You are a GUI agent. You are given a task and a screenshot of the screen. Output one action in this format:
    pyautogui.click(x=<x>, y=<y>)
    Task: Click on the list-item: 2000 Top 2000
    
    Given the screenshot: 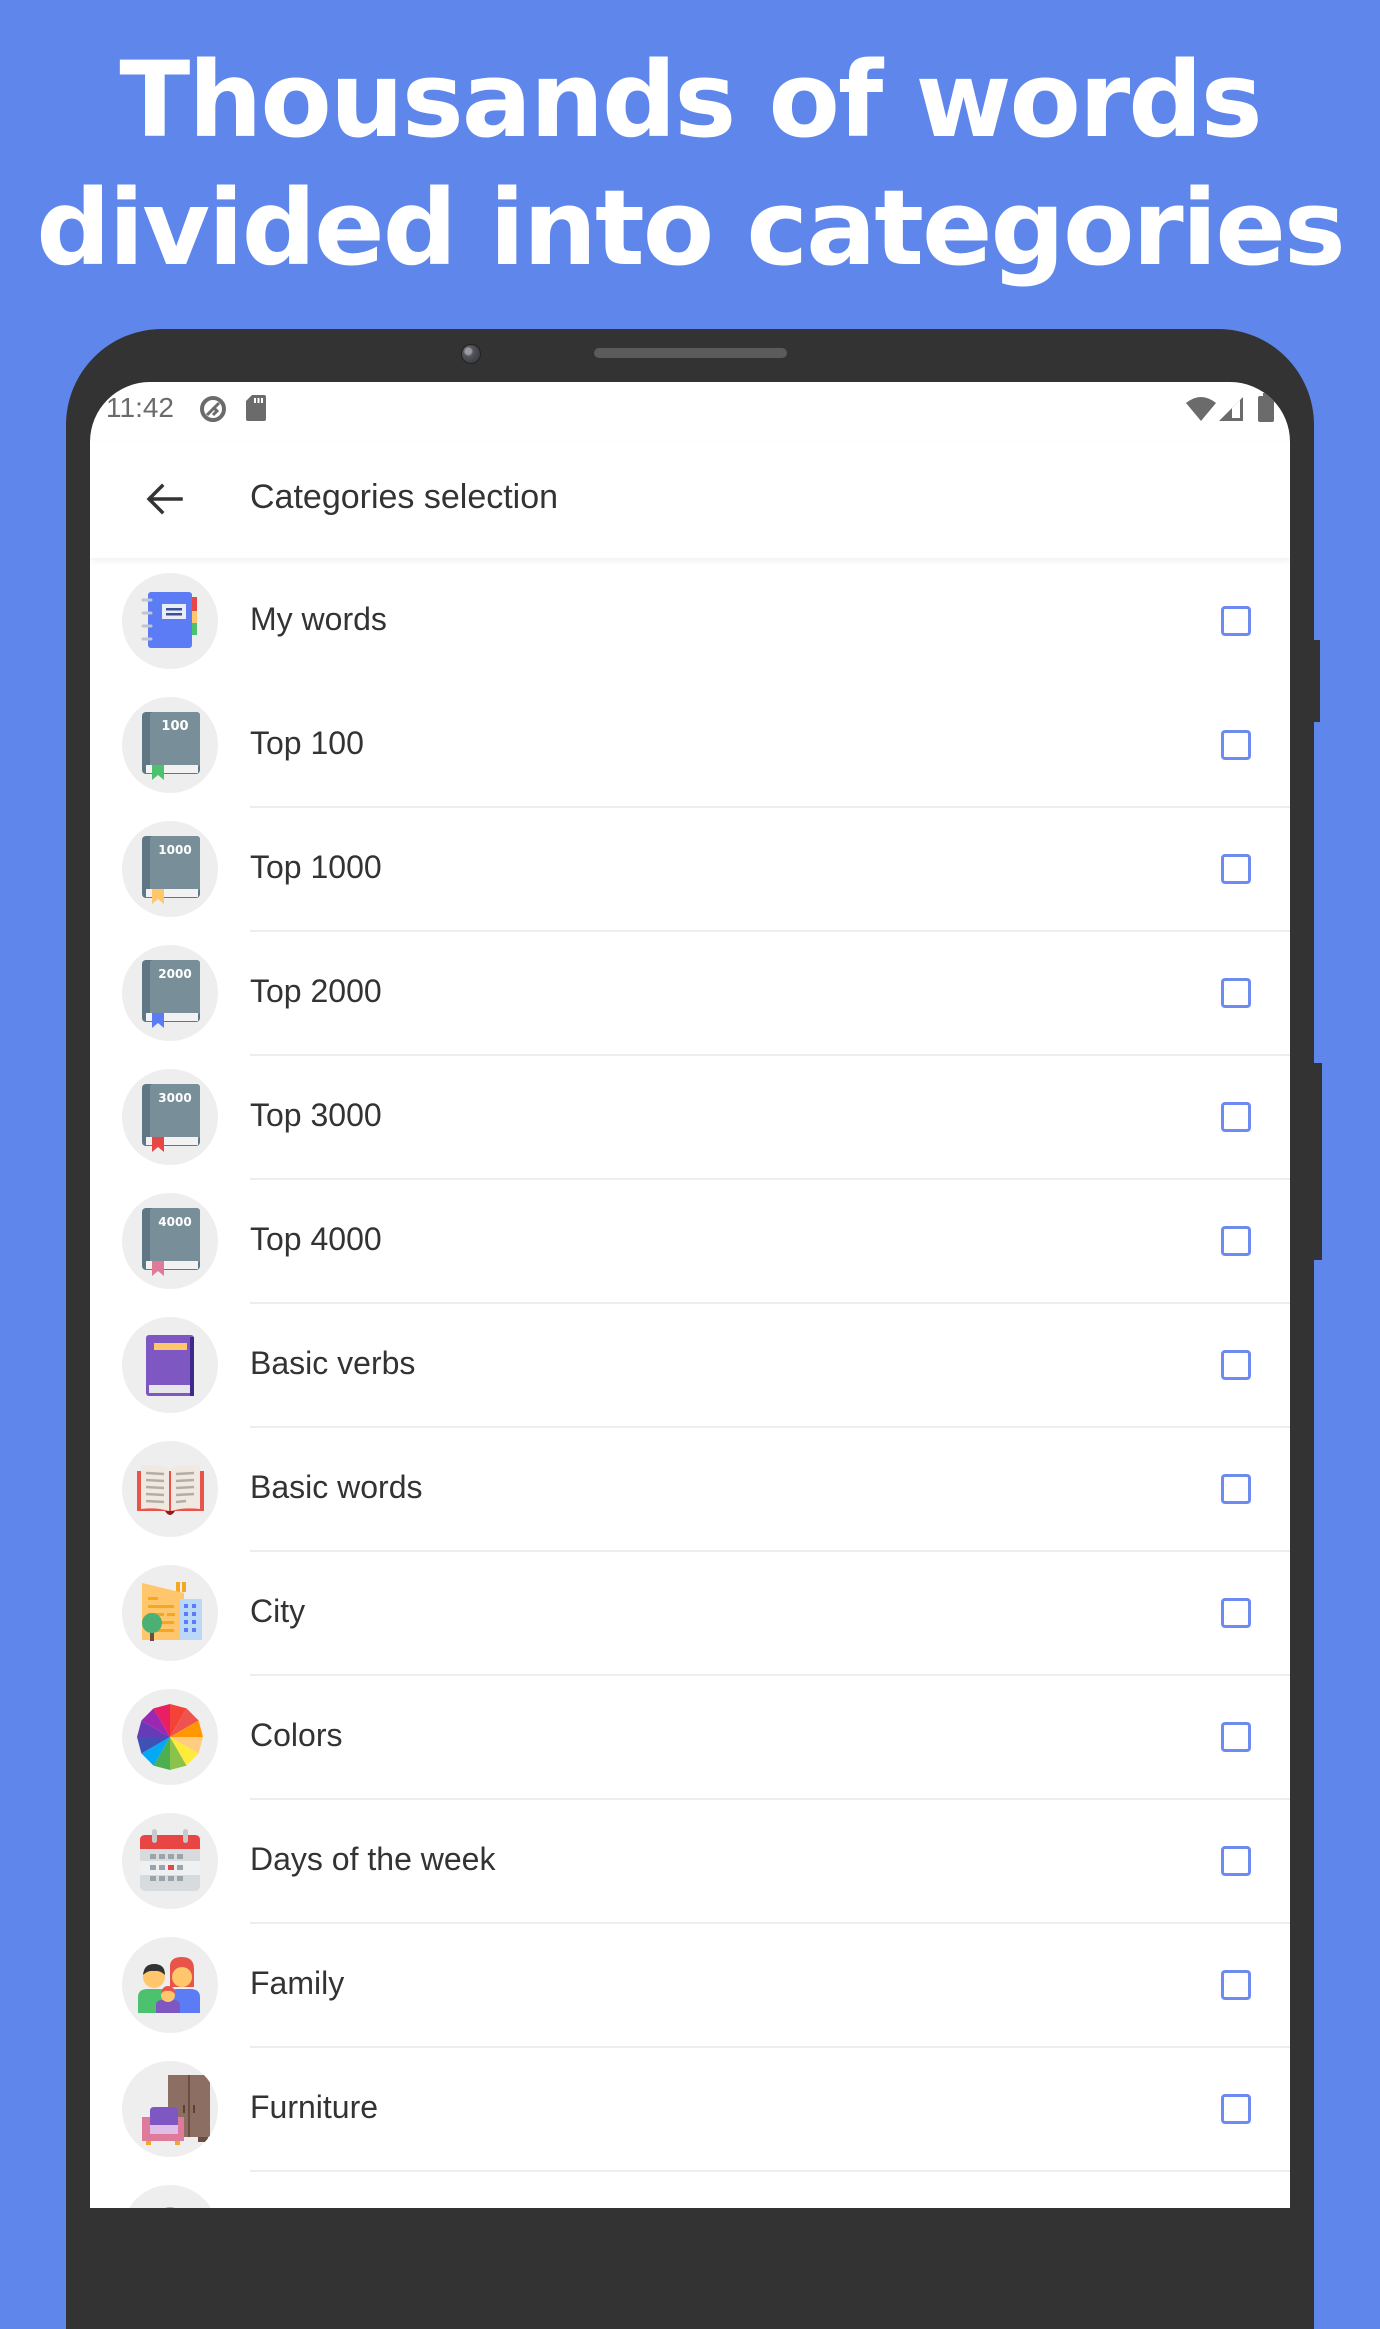 What is the action you would take?
    pyautogui.click(x=690, y=992)
    